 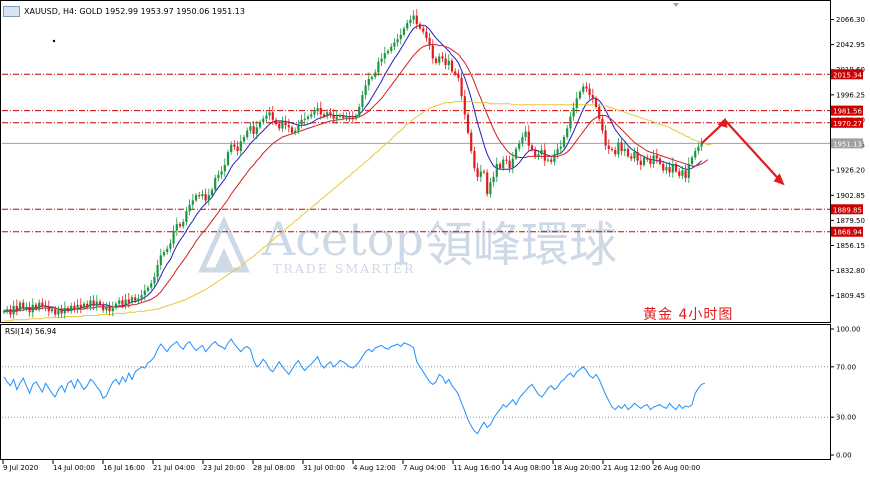 I want to click on price-tick-label: 1856.15, so click(x=850, y=246).